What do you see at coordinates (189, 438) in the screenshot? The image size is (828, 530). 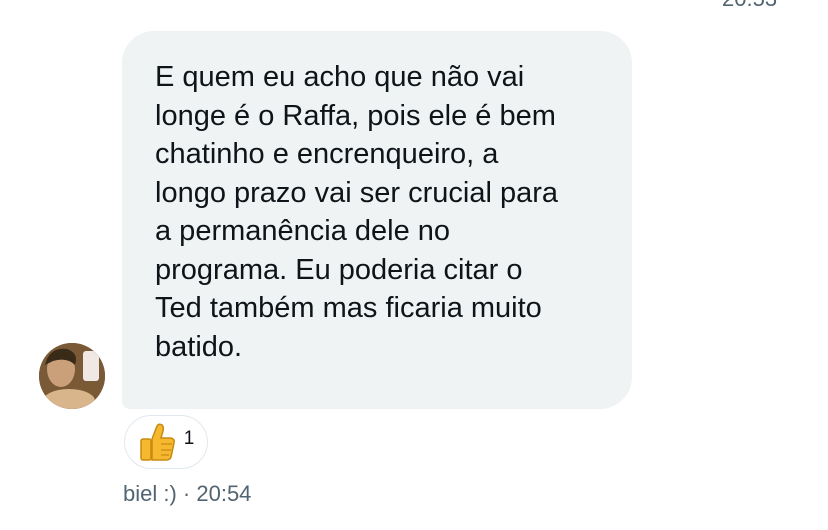 I see `reaction-count: 1` at bounding box center [189, 438].